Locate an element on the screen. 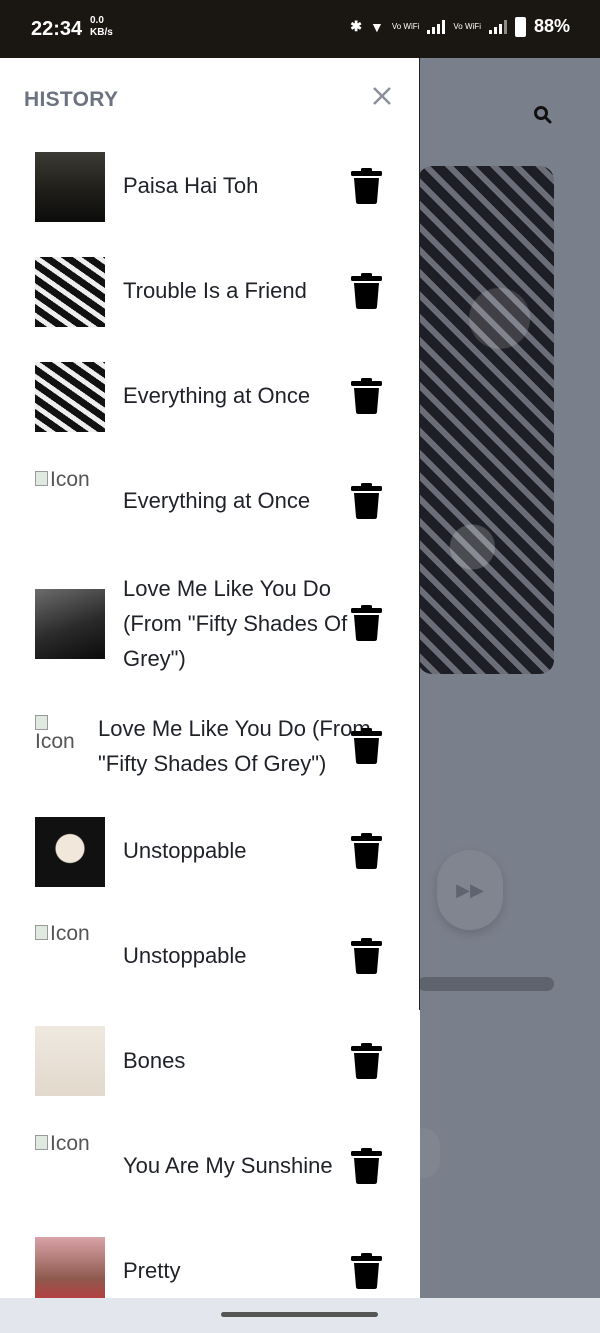 This screenshot has width=600, height=1333. network-speed: 0.0 KB/s is located at coordinates (101, 27).